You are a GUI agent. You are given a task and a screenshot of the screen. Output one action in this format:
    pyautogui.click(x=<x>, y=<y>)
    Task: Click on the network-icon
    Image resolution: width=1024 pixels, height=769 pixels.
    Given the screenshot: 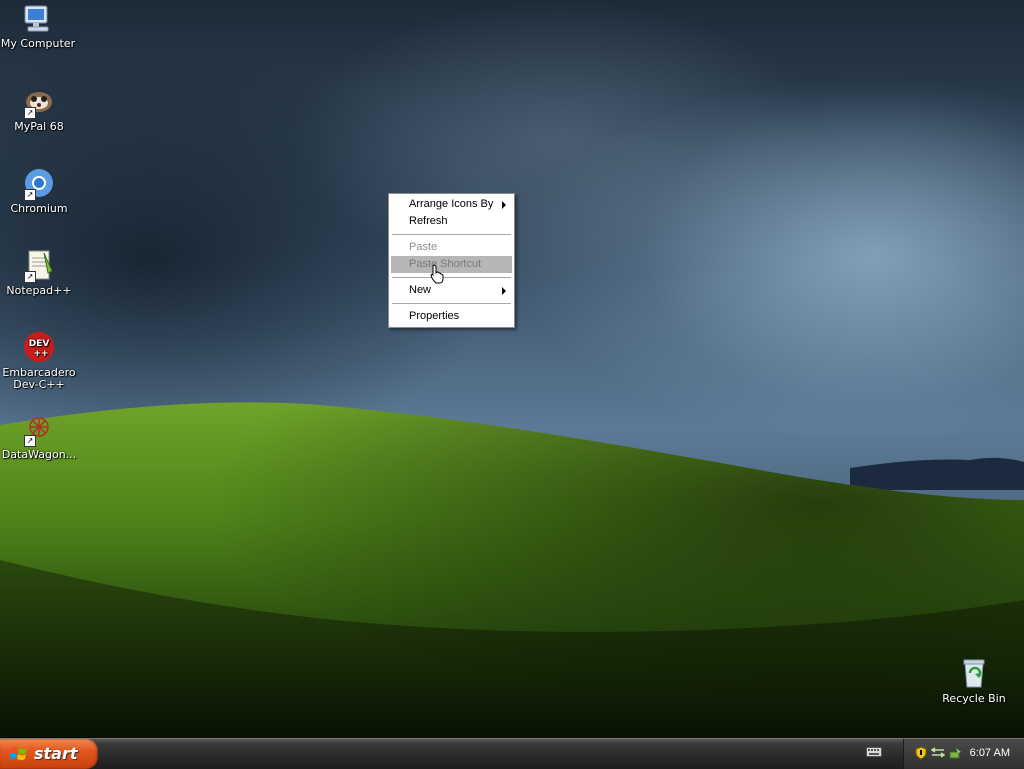 What is the action you would take?
    pyautogui.click(x=938, y=753)
    